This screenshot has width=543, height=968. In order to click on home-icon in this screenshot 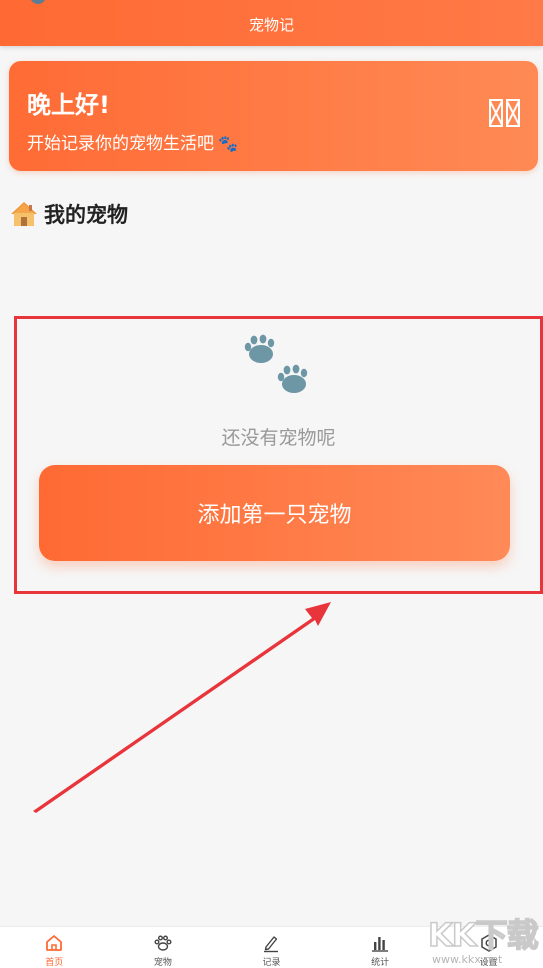, I will do `click(54, 943)`.